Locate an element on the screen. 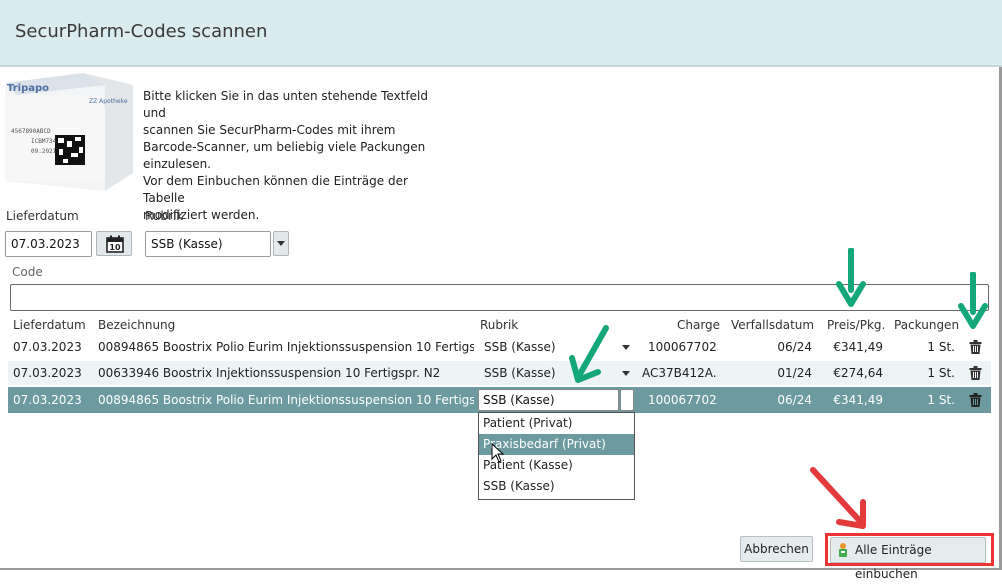 The image size is (1002, 586). dialog-title-bar: SecurPharm-Codes scannen is located at coordinates (501, 33).